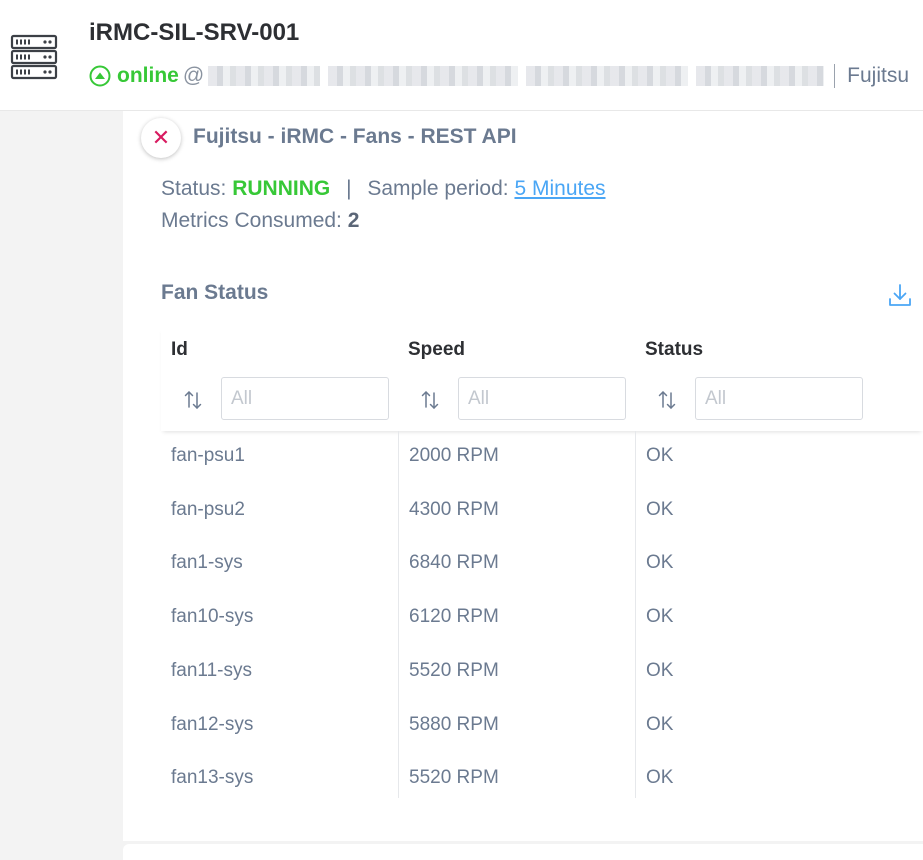 Image resolution: width=923 pixels, height=860 pixels. What do you see at coordinates (208, 455) in the screenshot?
I see `cell-id: fan-psu1` at bounding box center [208, 455].